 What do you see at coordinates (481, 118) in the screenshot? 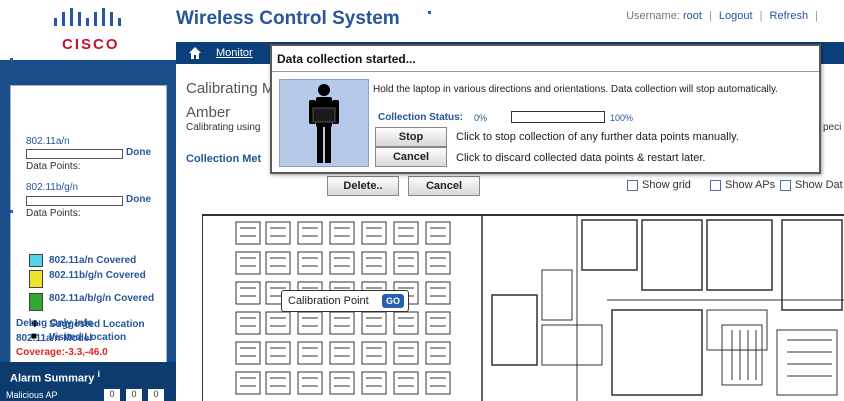
I see `status-start-label: 0%` at bounding box center [481, 118].